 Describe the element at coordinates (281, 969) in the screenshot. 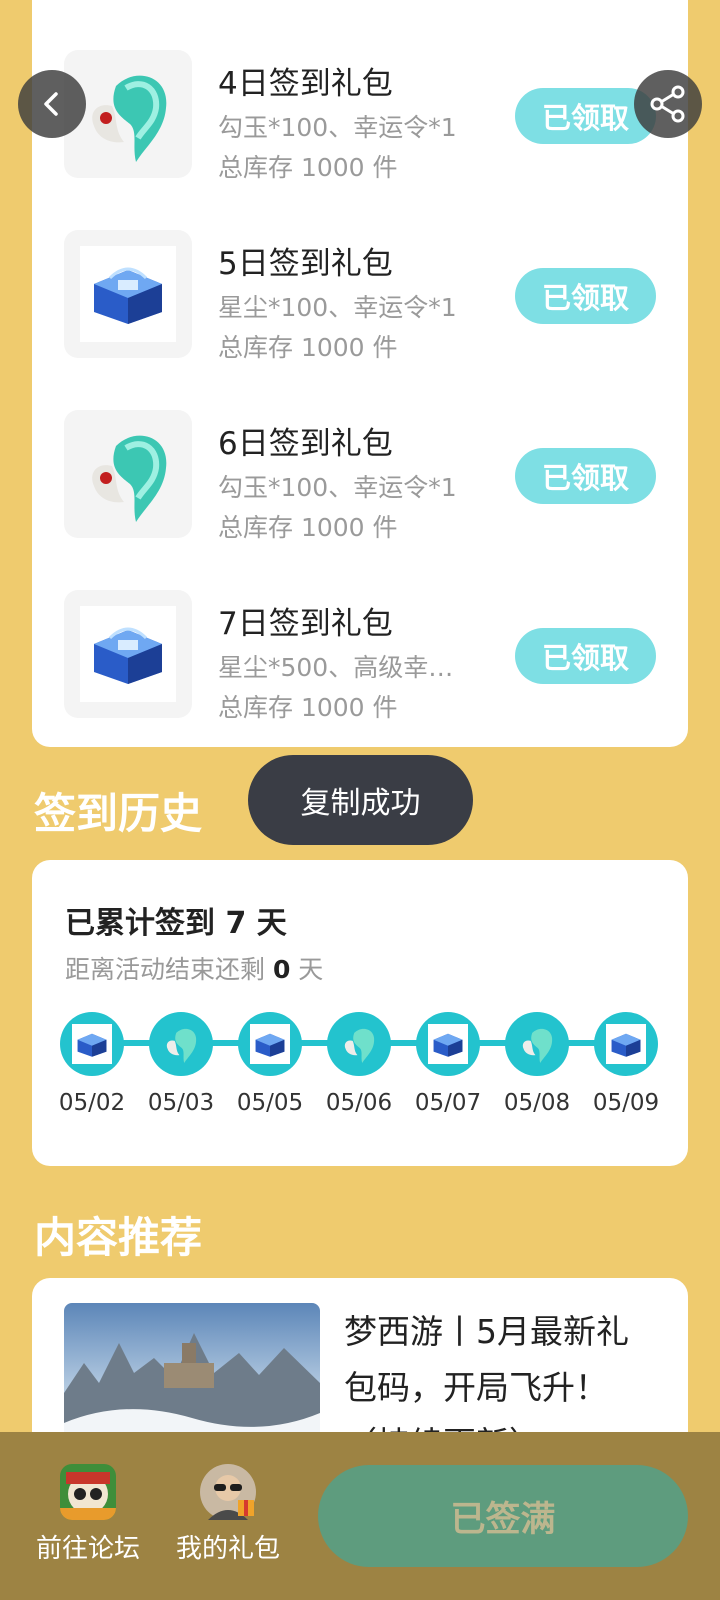

I see `remaining-days-value: 0` at that location.